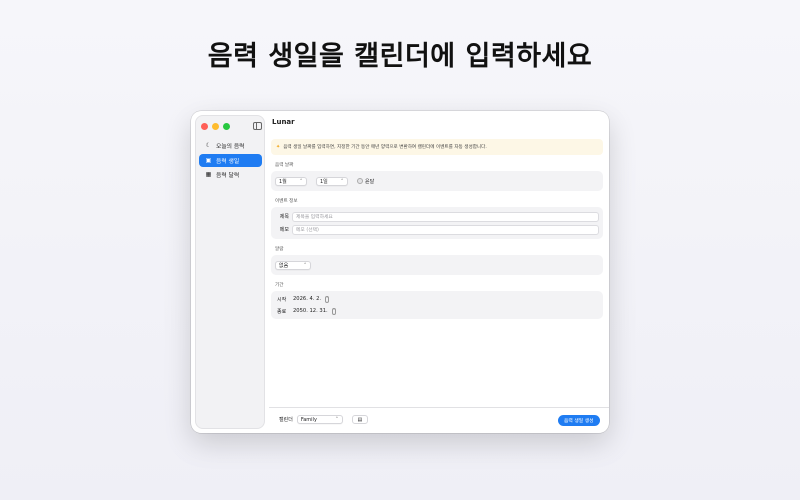 The image size is (800, 500). Describe the element at coordinates (370, 181) in the screenshot. I see `leap-month-label: 윤달` at that location.